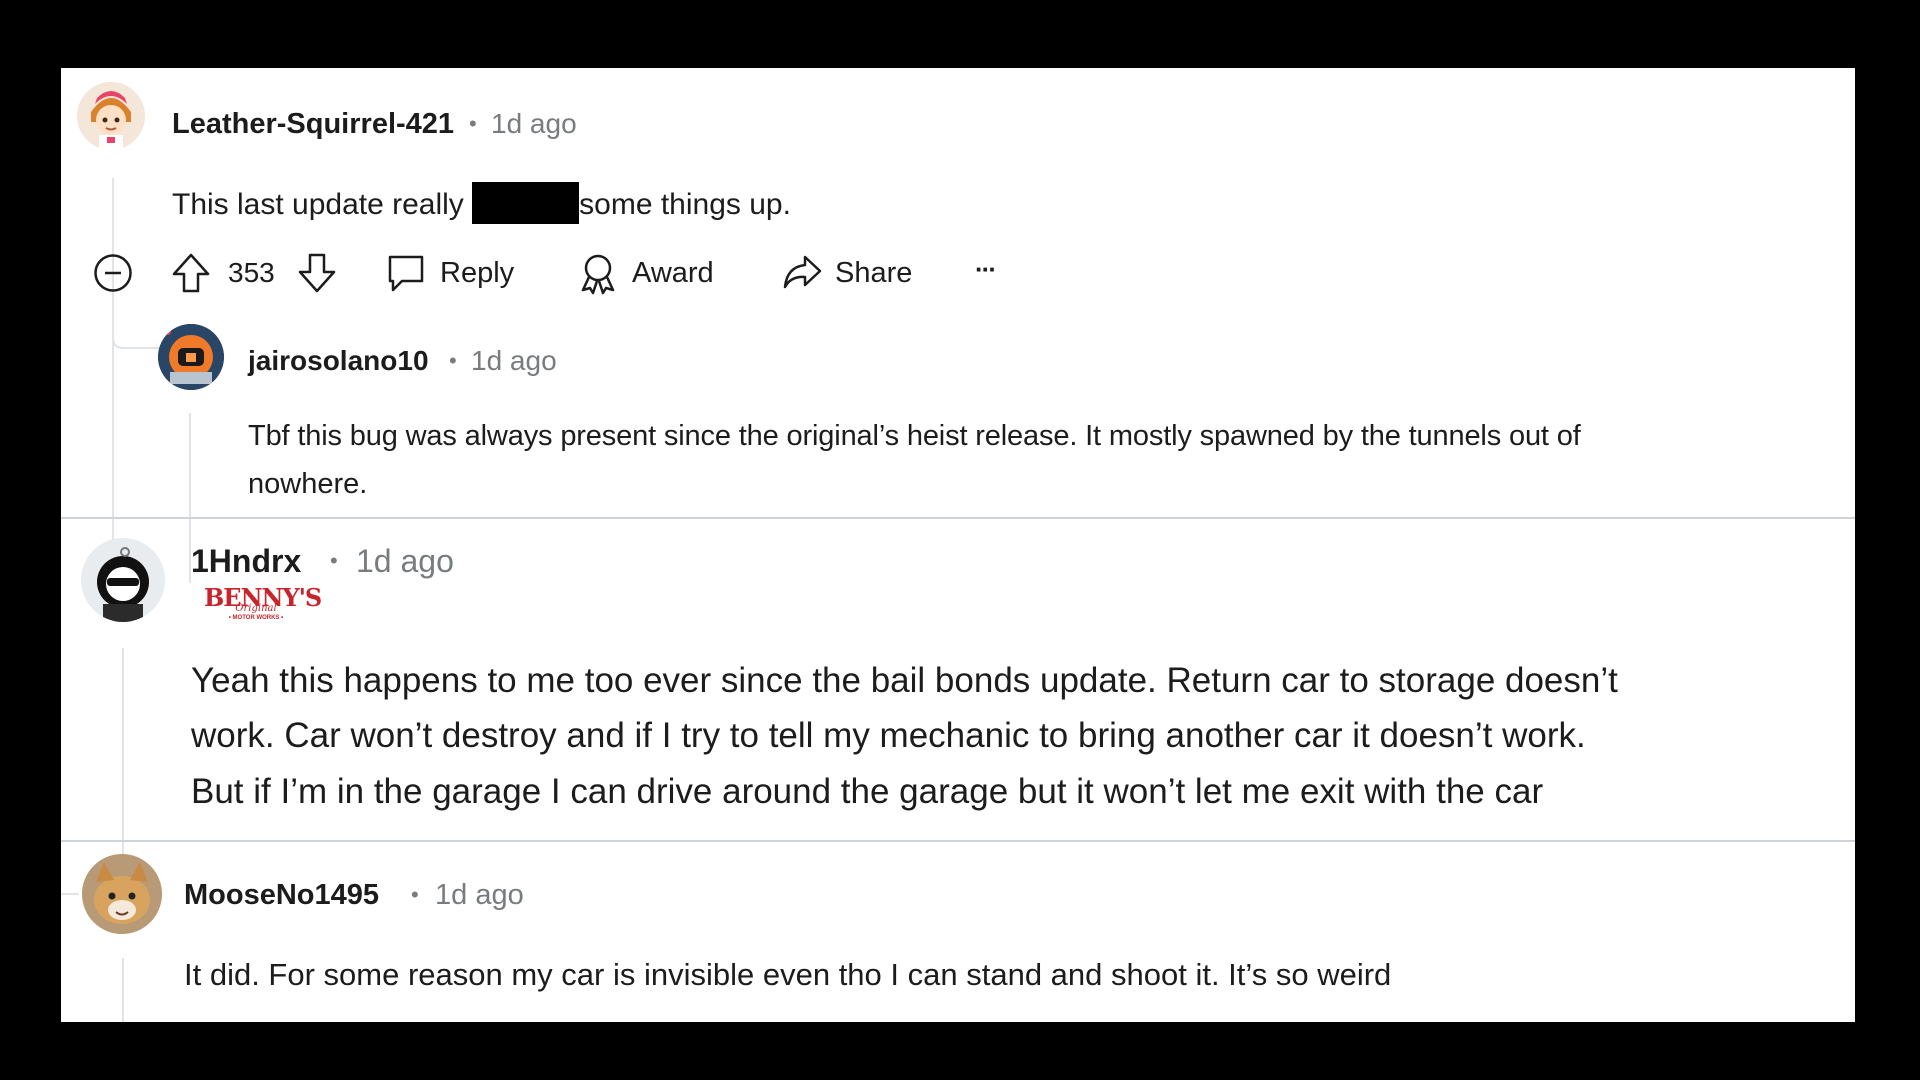 The width and height of the screenshot is (1920, 1080). What do you see at coordinates (598, 274) in the screenshot?
I see `award-ribbon-icon` at bounding box center [598, 274].